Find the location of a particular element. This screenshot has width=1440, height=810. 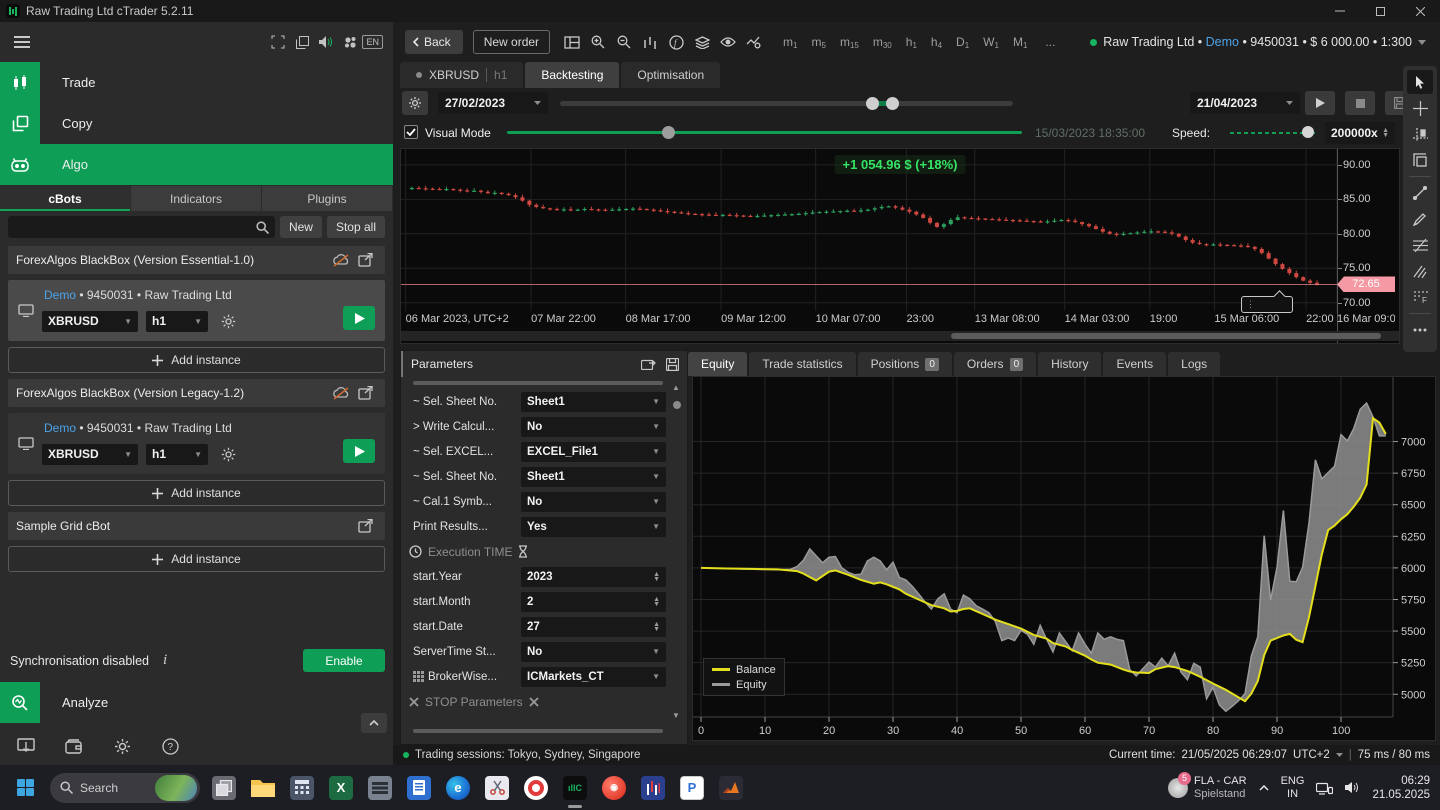

deposit-icon is located at coordinates (26, 746).